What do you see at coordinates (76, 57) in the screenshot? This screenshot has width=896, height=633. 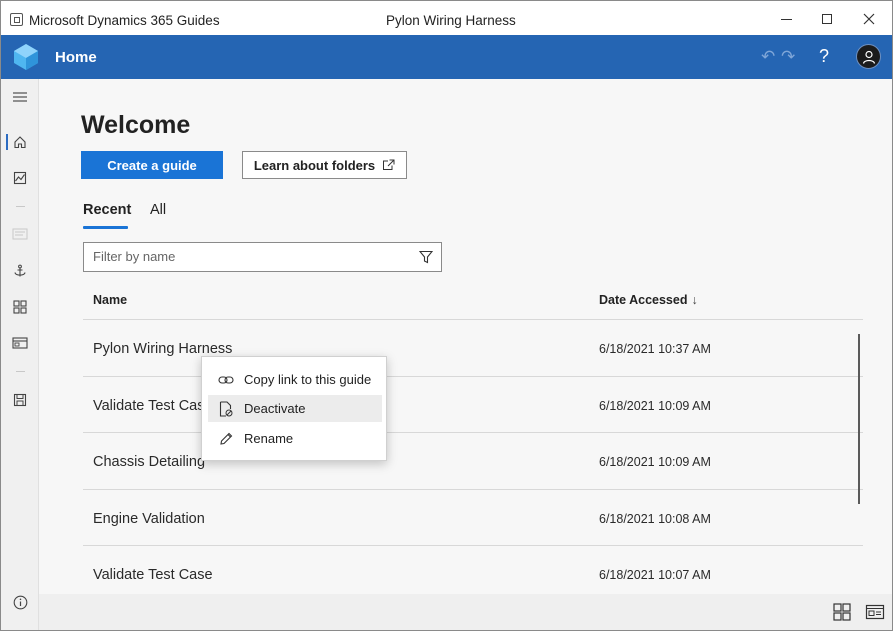 I see `page-title: Home` at bounding box center [76, 57].